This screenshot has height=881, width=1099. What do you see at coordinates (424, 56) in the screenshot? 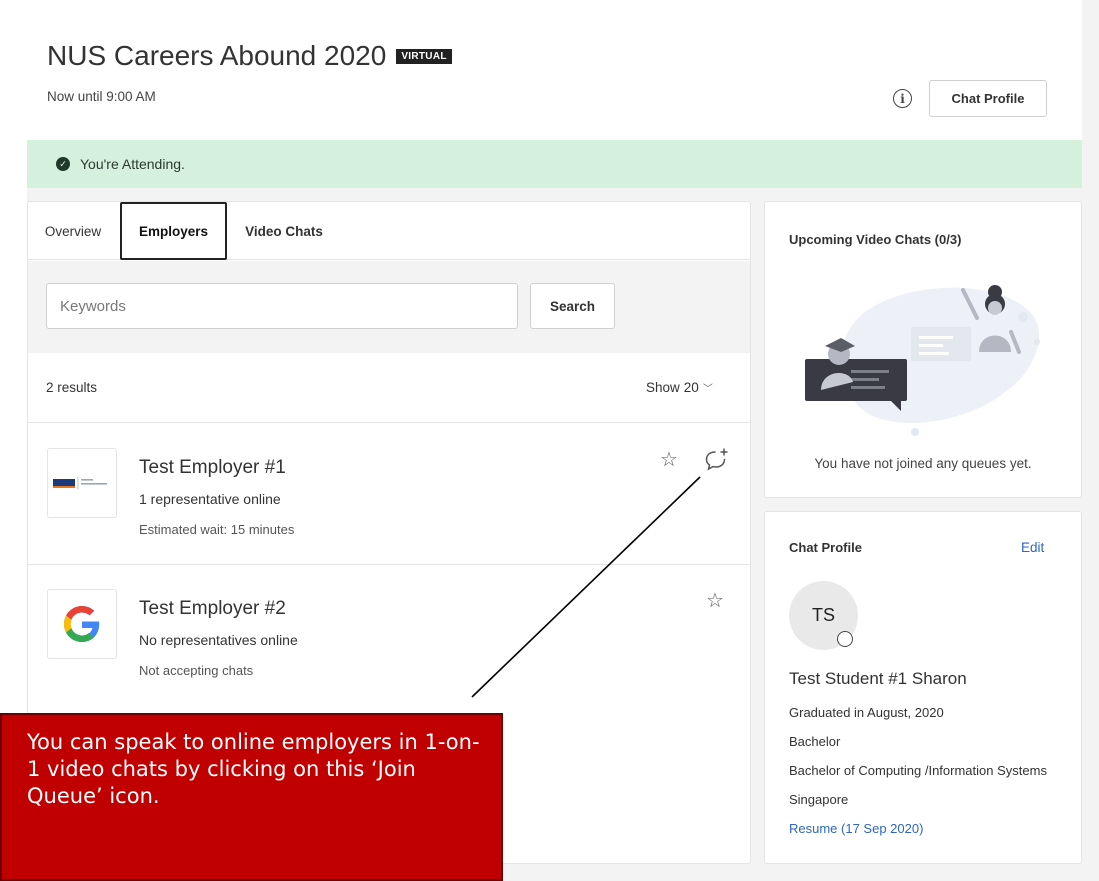
I see `virtual-badge: VIRTUAL` at bounding box center [424, 56].